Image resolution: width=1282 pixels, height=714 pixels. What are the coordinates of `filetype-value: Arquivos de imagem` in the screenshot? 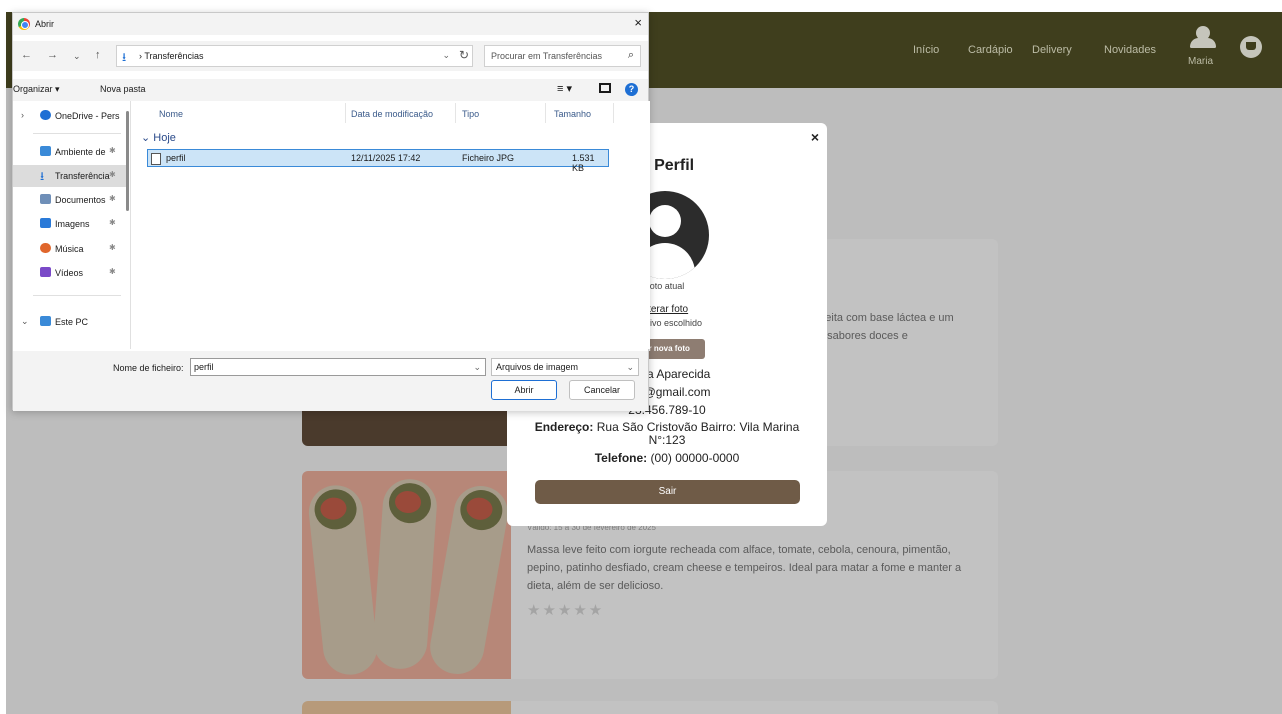 It's located at (537, 367).